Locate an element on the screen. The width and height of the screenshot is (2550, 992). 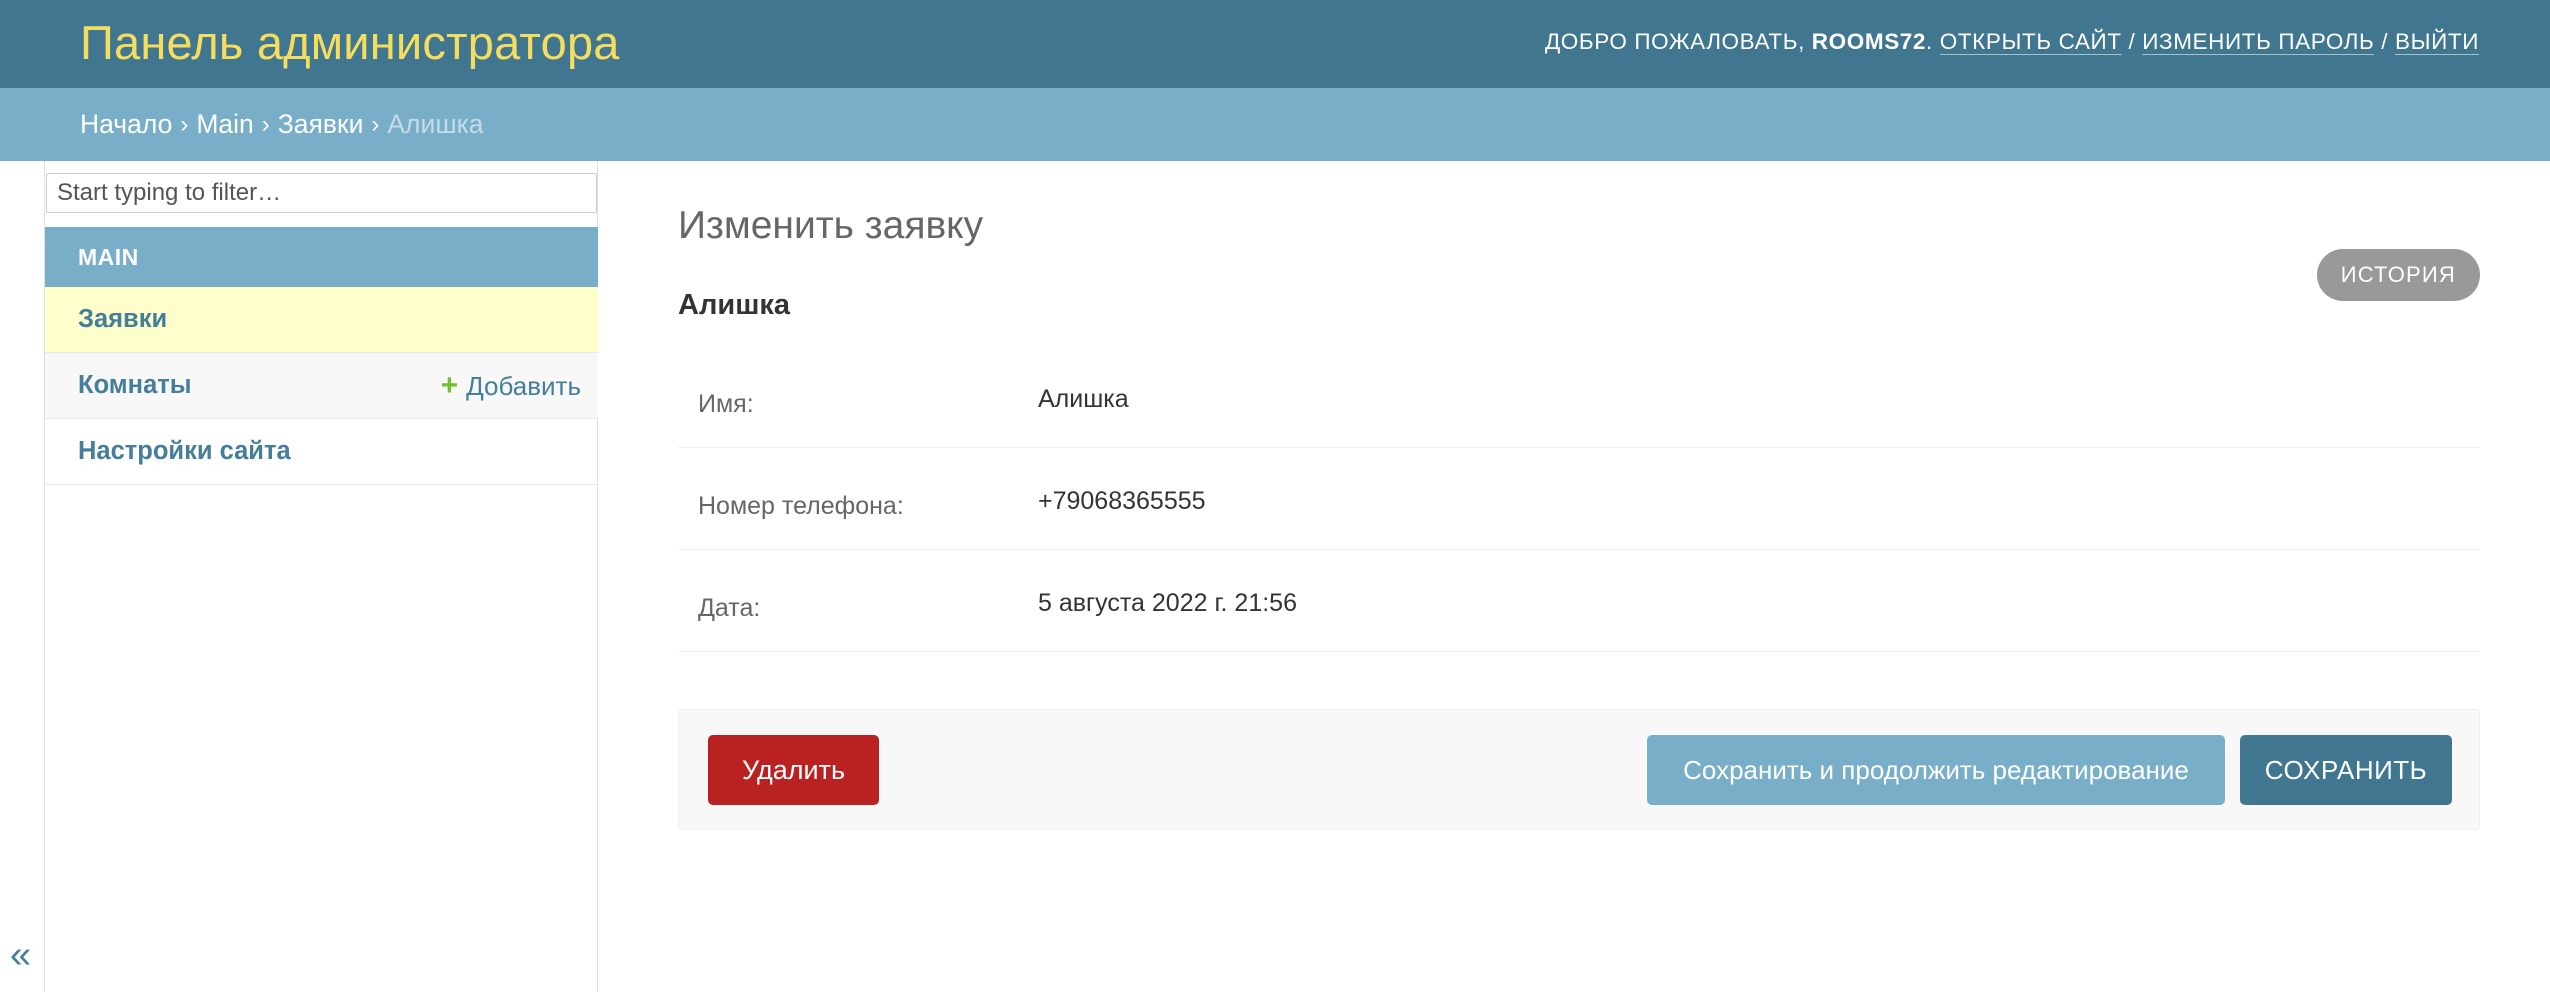
field-label: Дата: is located at coordinates (729, 608).